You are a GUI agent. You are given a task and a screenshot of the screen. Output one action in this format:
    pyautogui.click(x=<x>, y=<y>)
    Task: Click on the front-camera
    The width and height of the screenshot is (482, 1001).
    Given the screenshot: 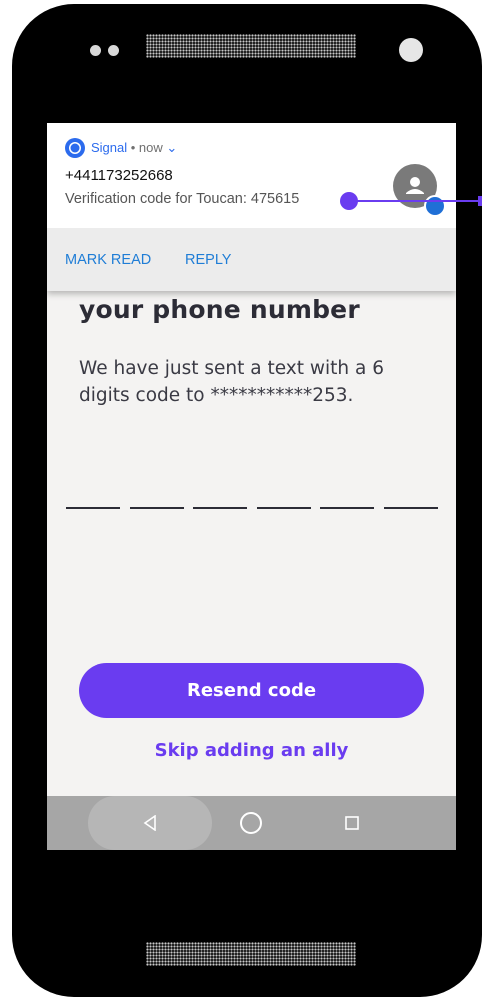 What is the action you would take?
    pyautogui.click(x=411, y=50)
    